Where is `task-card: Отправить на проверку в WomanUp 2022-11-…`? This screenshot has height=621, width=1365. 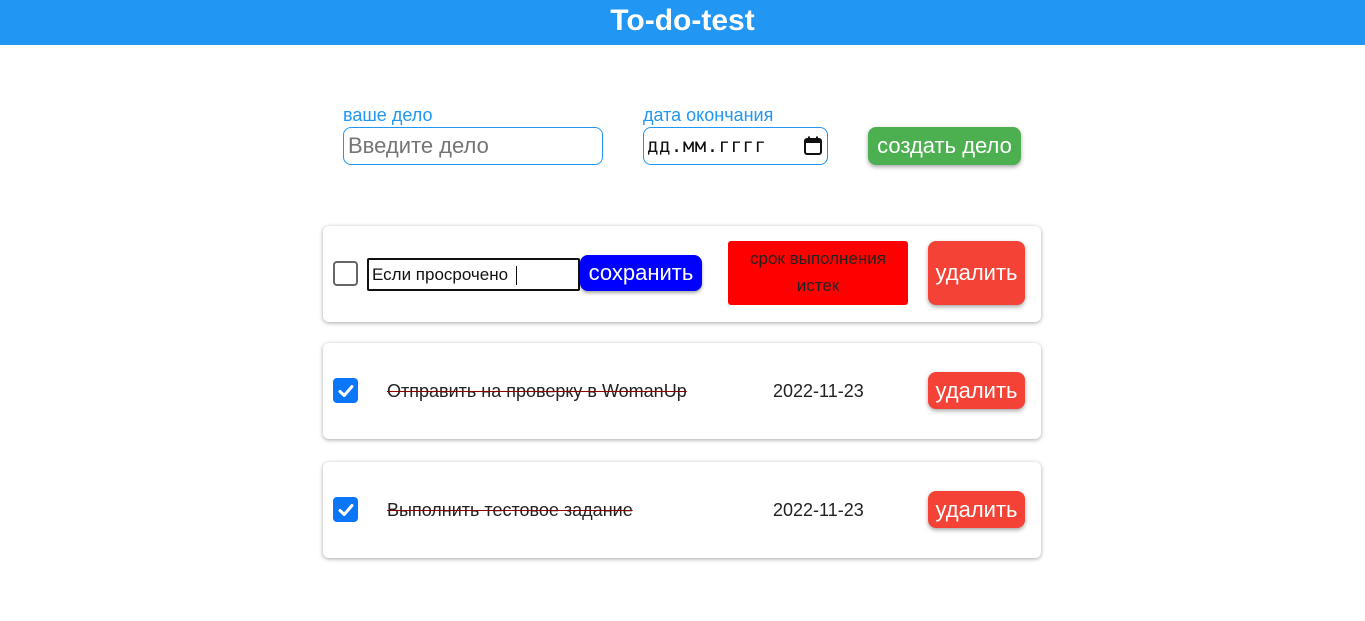
task-card: Отправить на проверку в WomanUp 2022-11-… is located at coordinates (682, 391).